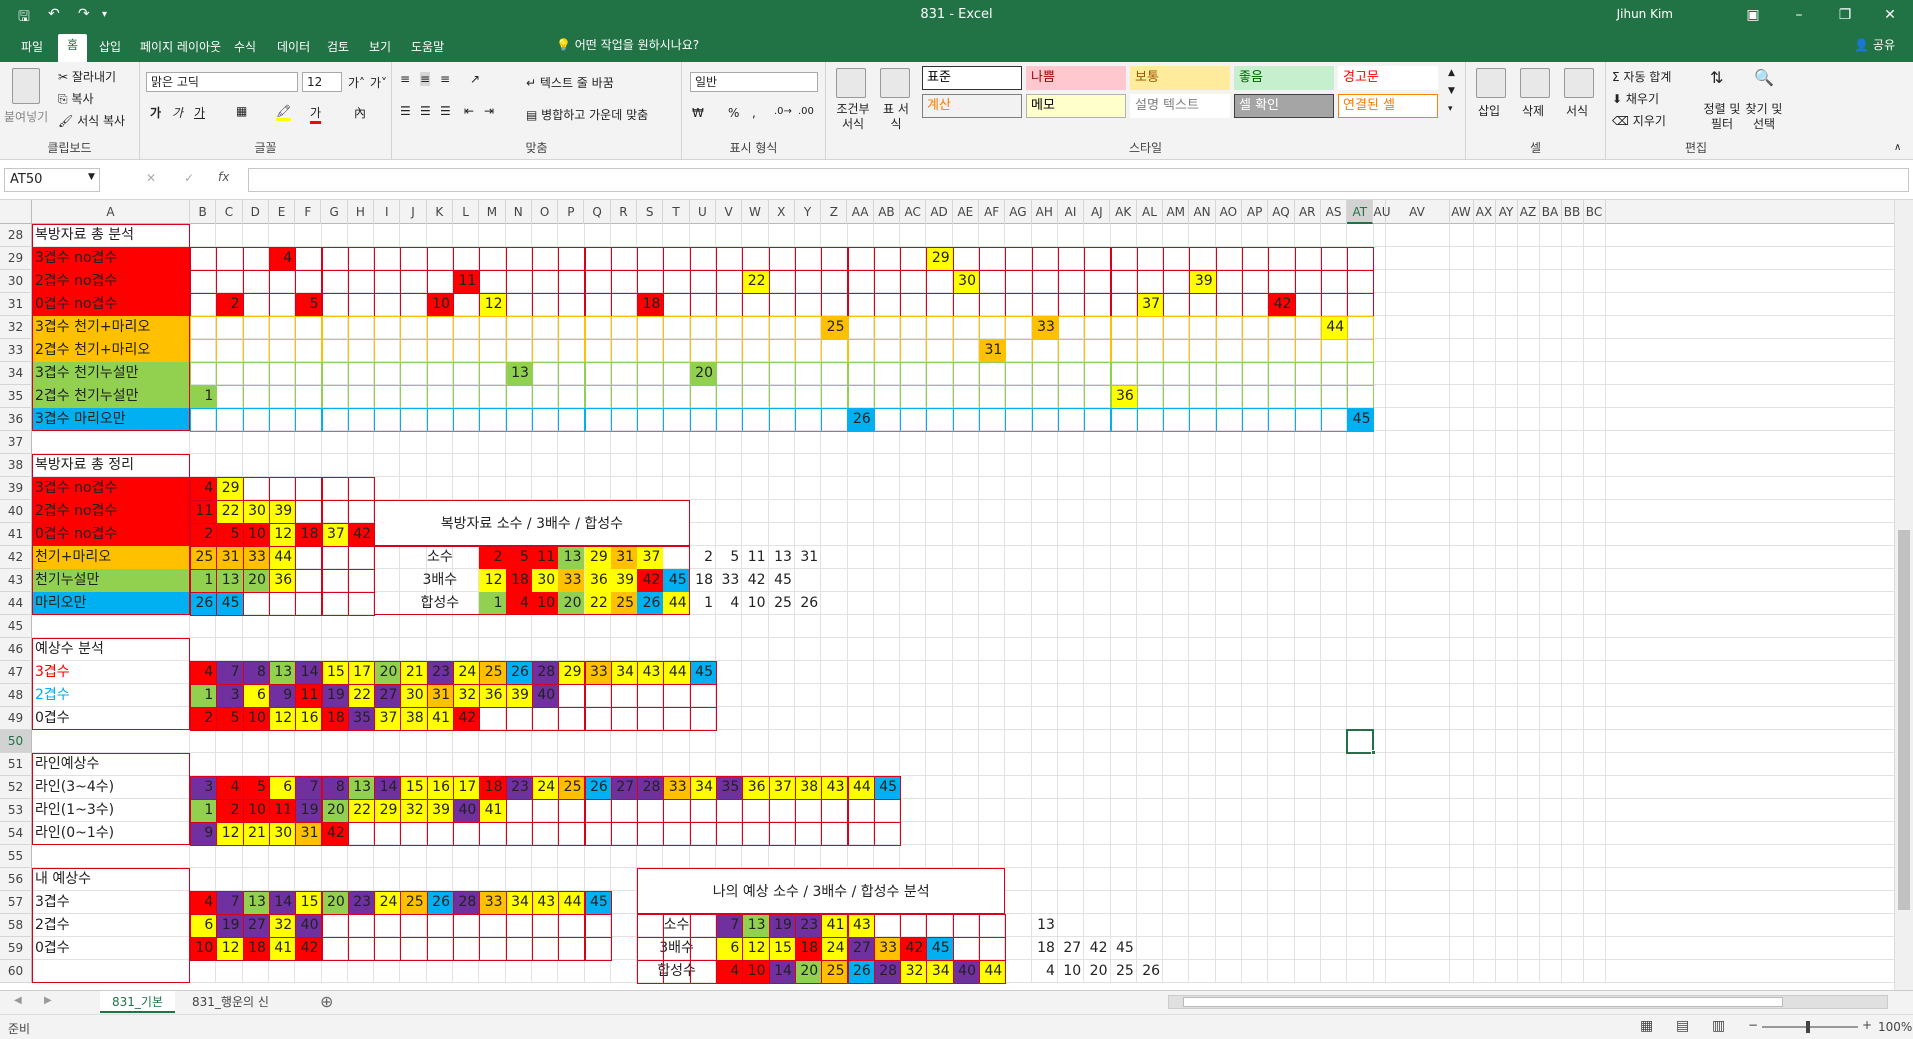  What do you see at coordinates (1528, 1002) in the screenshot?
I see `horizontal-scrollbar` at bounding box center [1528, 1002].